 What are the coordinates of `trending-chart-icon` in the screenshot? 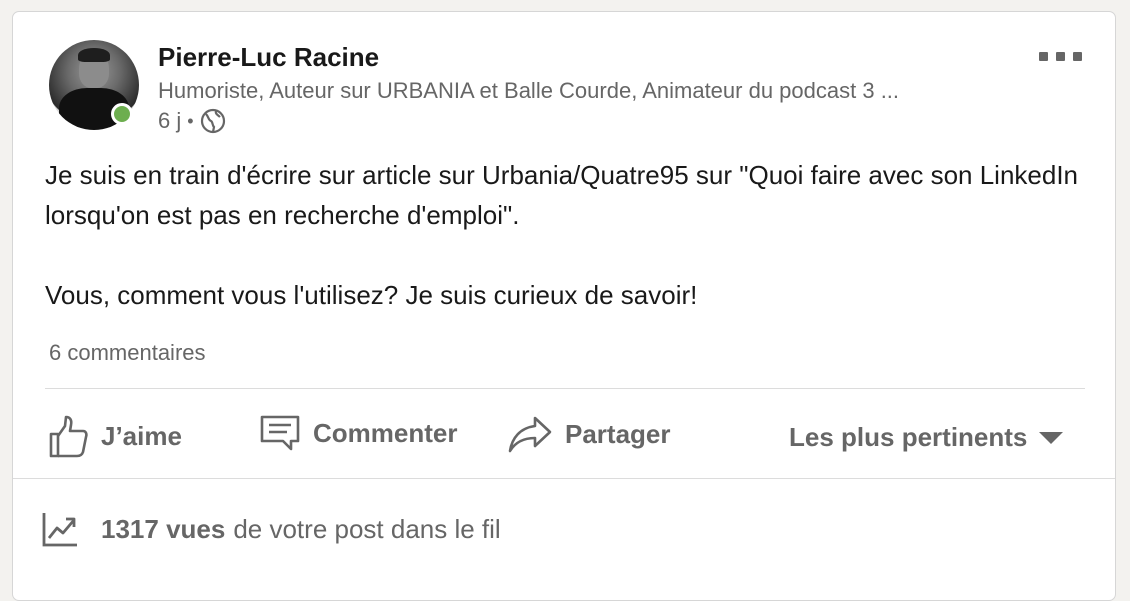 It's located at (59, 530).